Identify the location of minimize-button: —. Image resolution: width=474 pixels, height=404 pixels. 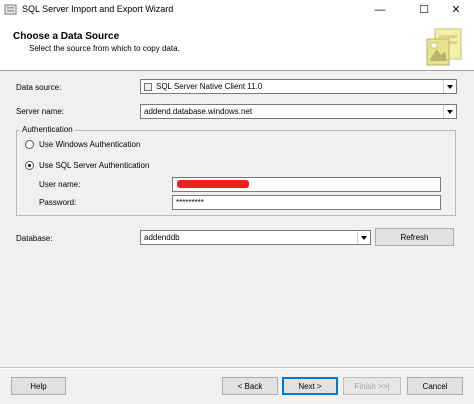
(380, 10).